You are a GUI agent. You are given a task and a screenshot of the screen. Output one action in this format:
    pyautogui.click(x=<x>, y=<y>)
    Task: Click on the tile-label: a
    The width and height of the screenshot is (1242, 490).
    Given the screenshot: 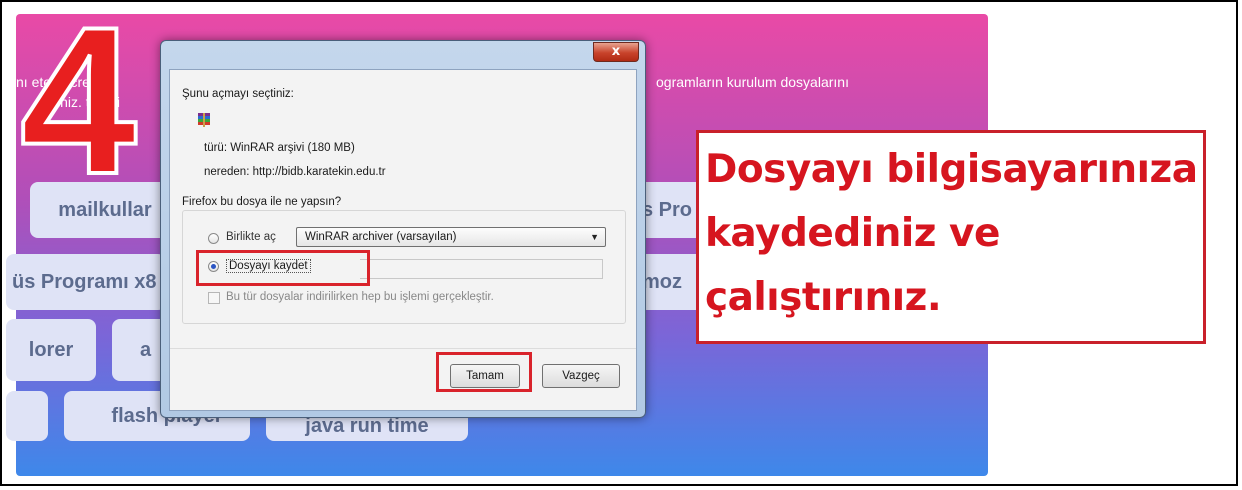 What is the action you would take?
    pyautogui.click(x=146, y=349)
    